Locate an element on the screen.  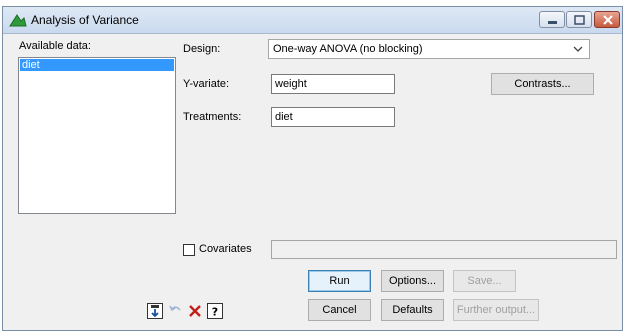
list-item-diet: diet is located at coordinates (97, 65).